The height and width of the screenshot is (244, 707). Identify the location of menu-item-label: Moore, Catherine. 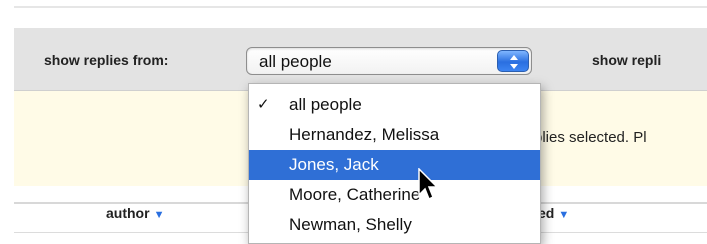
(355, 194).